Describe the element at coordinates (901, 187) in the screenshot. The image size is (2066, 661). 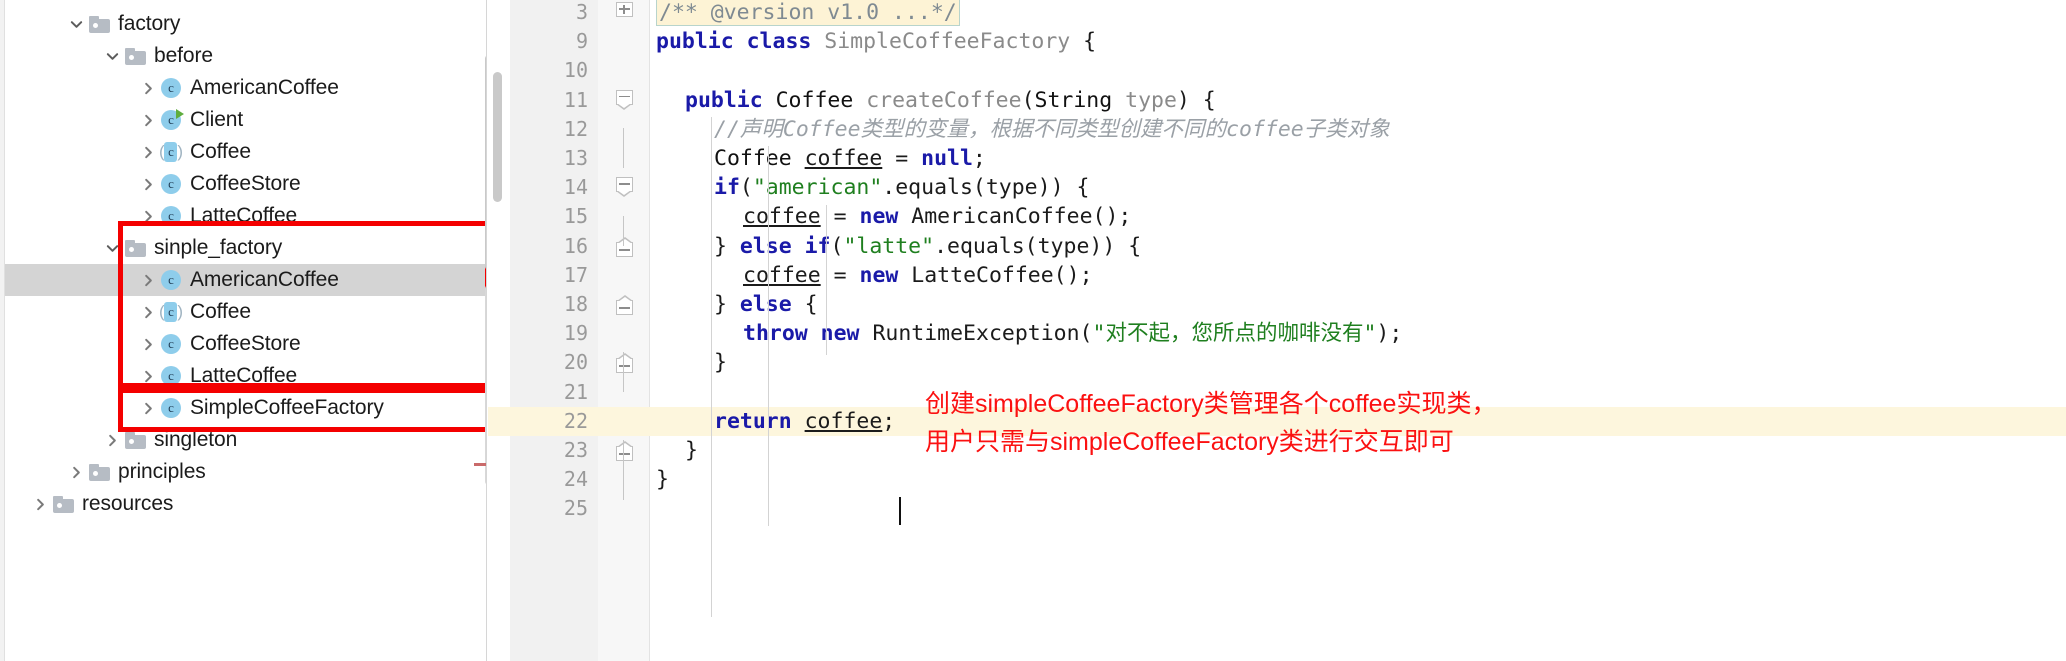
I see `code-text: if("american".equals(type)) {` at that location.